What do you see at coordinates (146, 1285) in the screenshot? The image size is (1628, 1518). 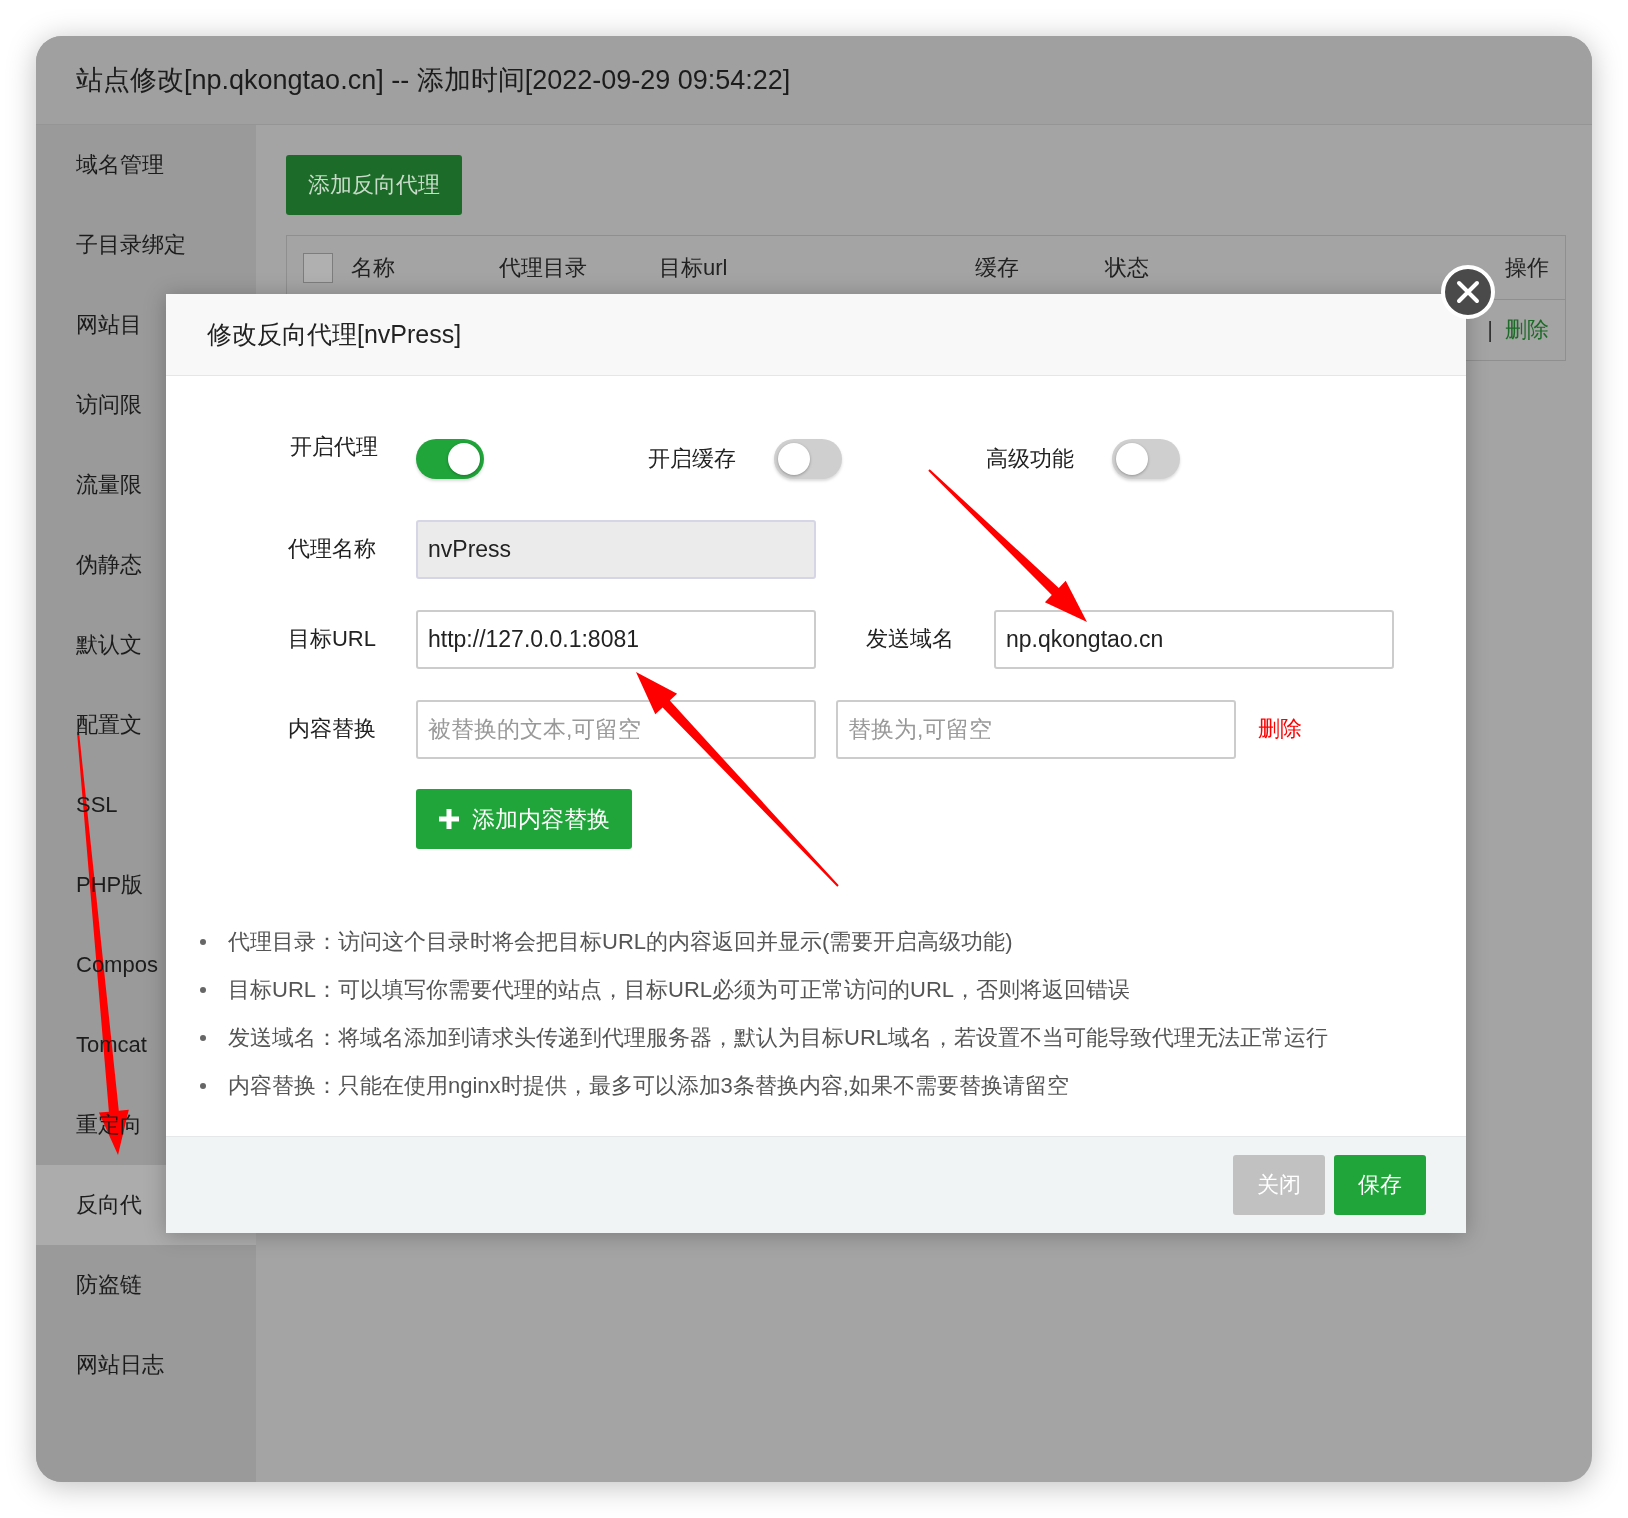 I see `sidebar-item: 防盗链` at bounding box center [146, 1285].